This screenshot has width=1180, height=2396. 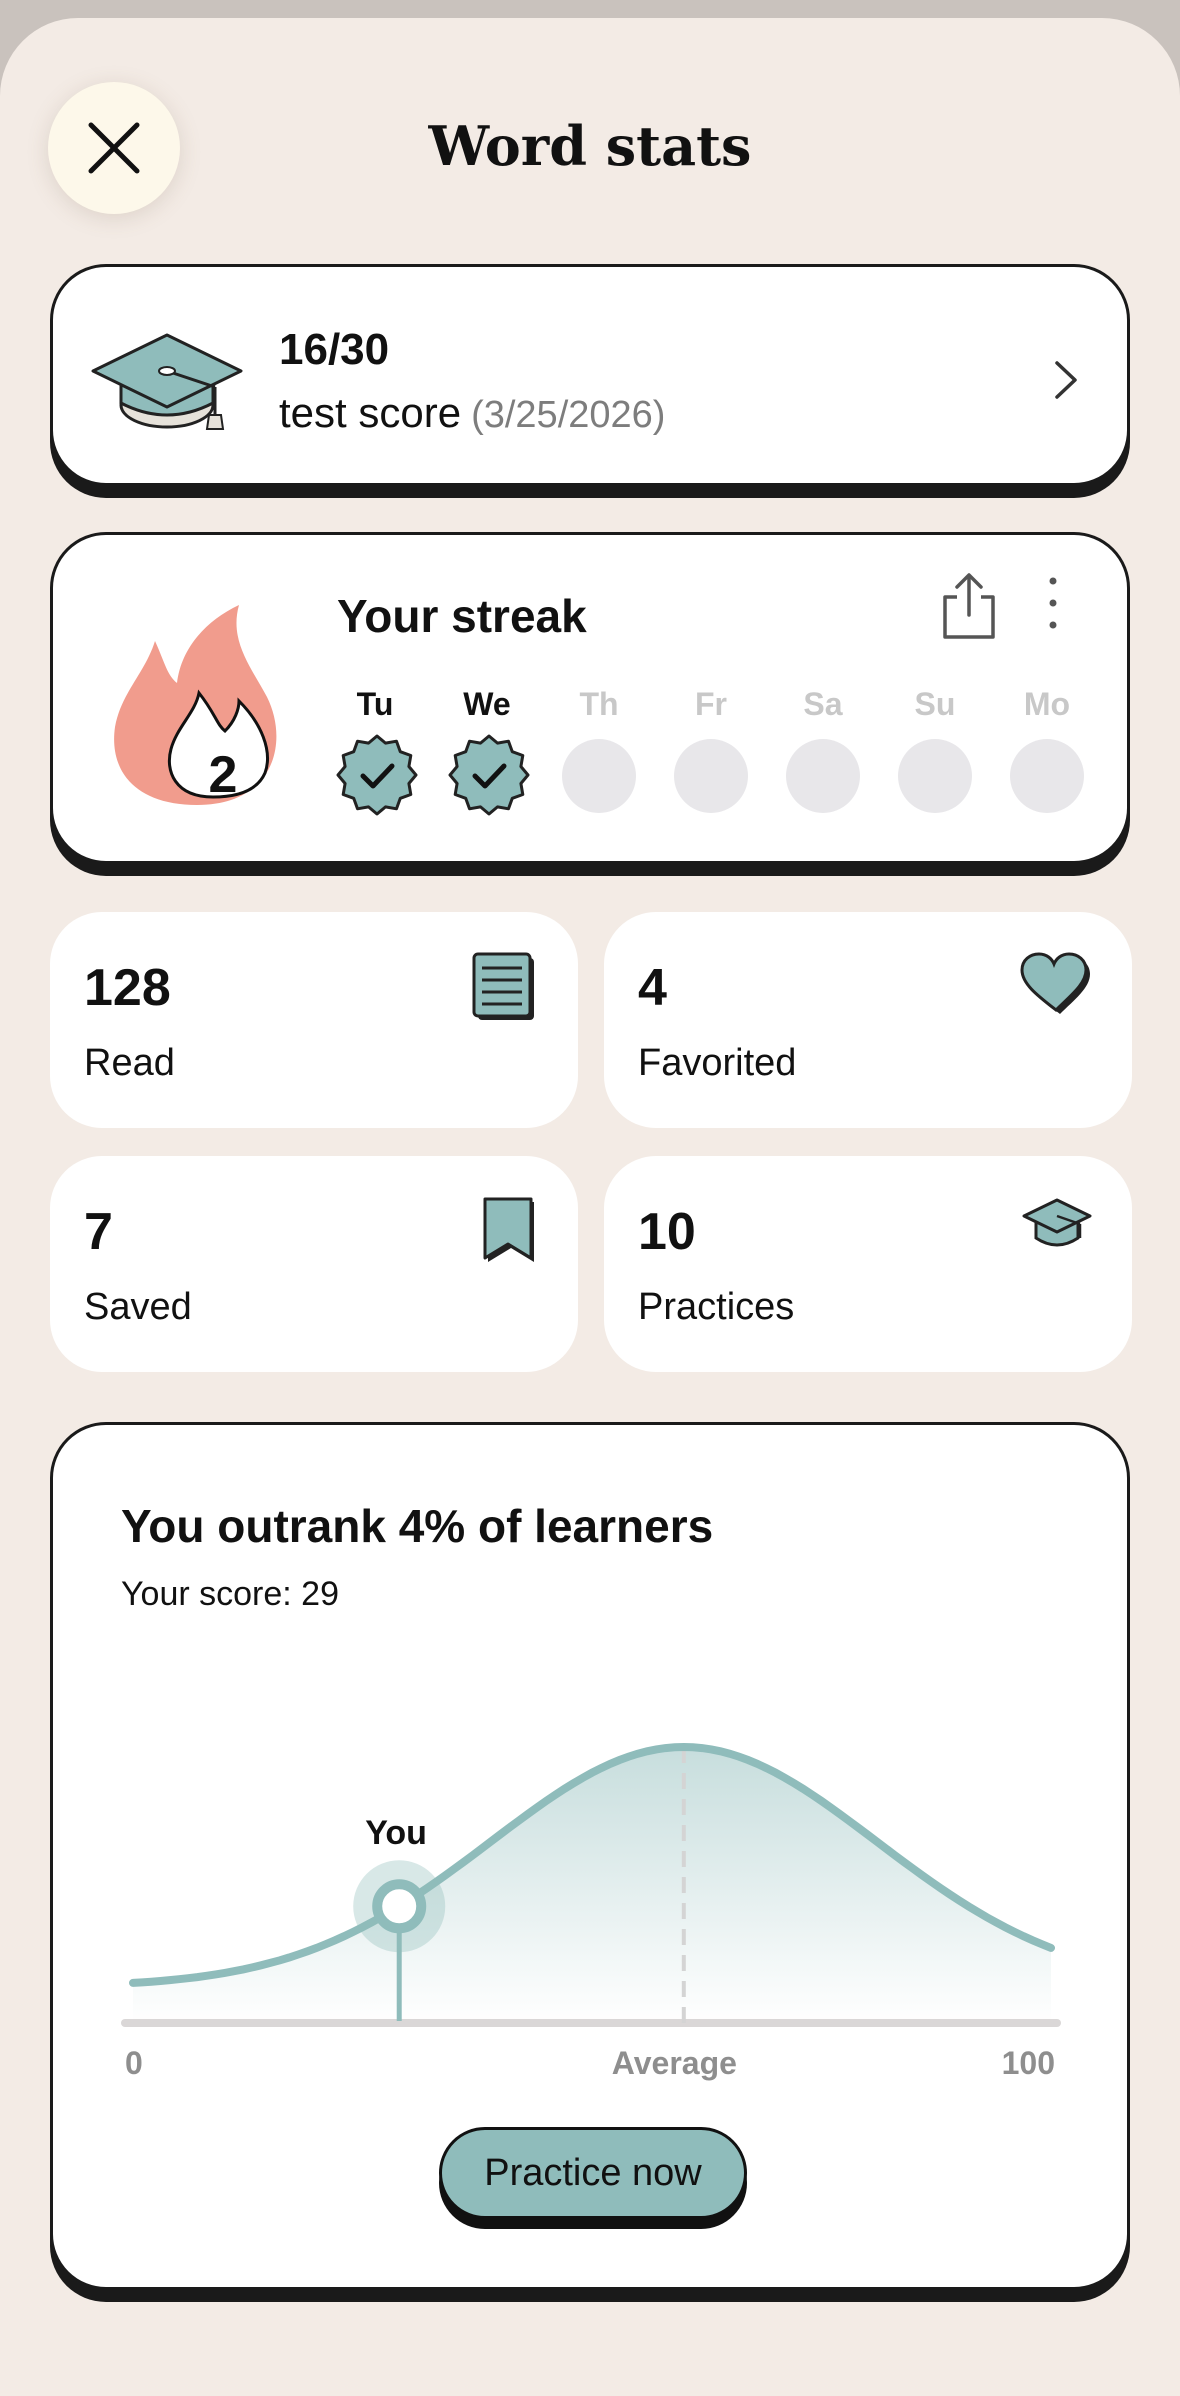 What do you see at coordinates (98, 1232) in the screenshot?
I see `stat-saved-value: 7` at bounding box center [98, 1232].